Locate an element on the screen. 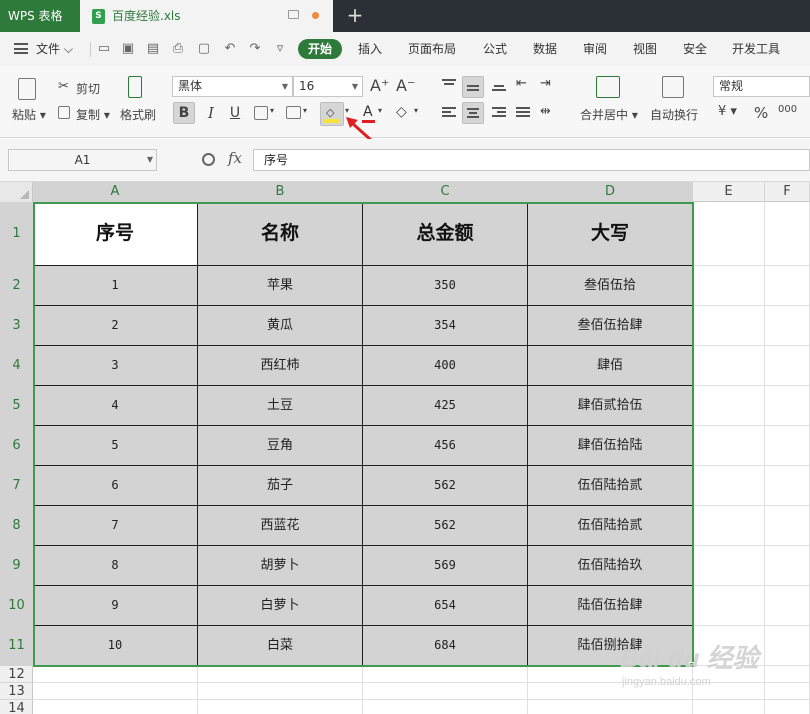  table-cell: 茄子 is located at coordinates (280, 486).